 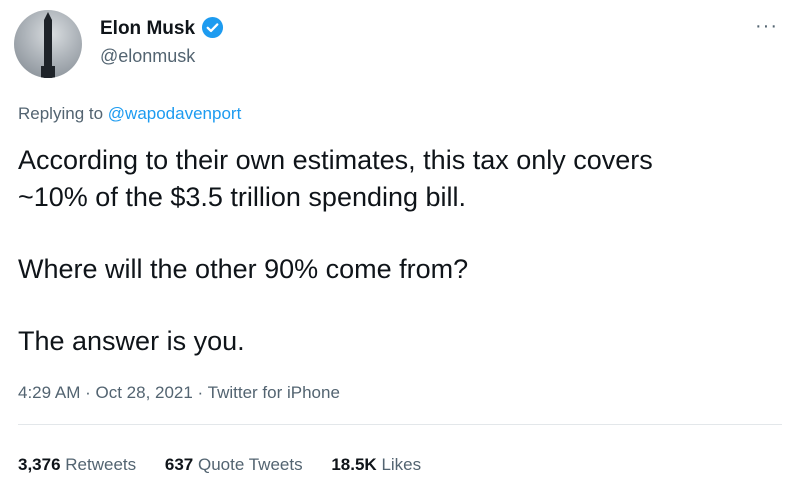 What do you see at coordinates (243, 269) in the screenshot?
I see `tweet-body-paragraph-2: Where will the other 90% come from?` at bounding box center [243, 269].